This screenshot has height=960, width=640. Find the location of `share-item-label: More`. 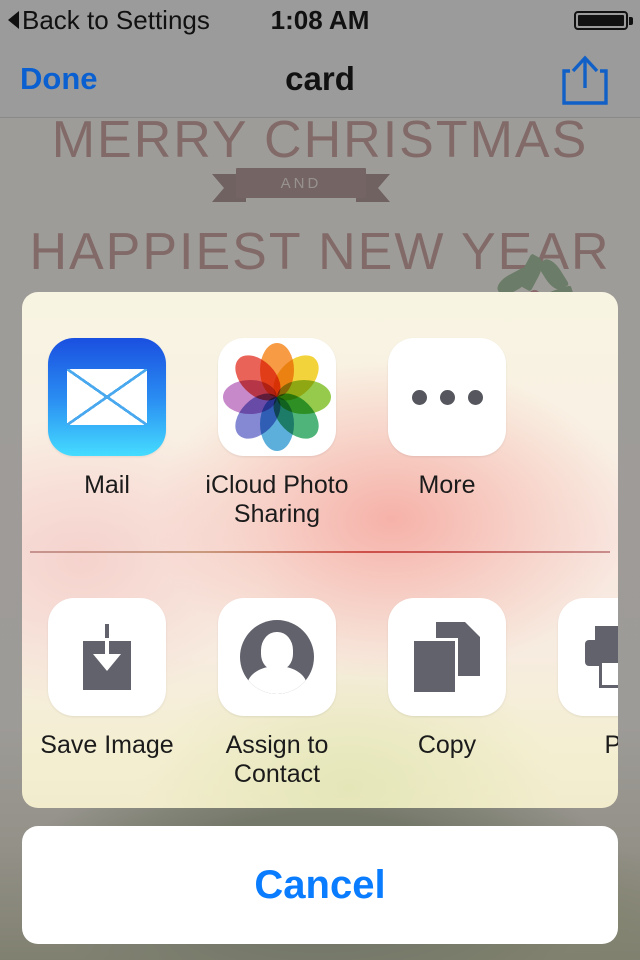

share-item-label: More is located at coordinates (447, 485).